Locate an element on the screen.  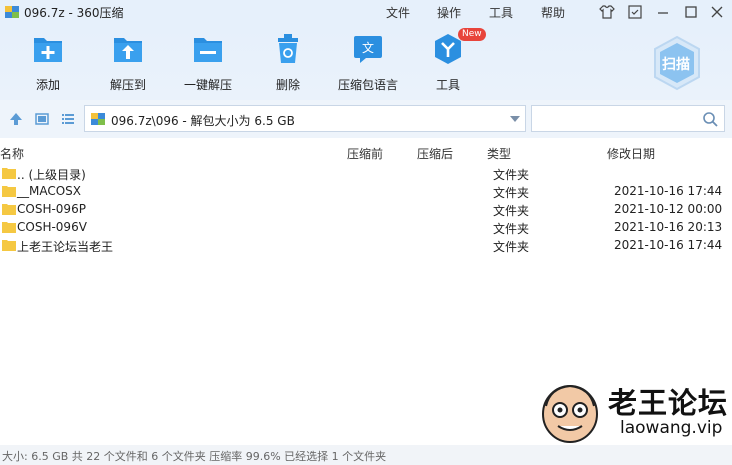
address-bar-row: 096.7z\096 - 解包大小为 6.5 GB is located at coordinates (366, 119).